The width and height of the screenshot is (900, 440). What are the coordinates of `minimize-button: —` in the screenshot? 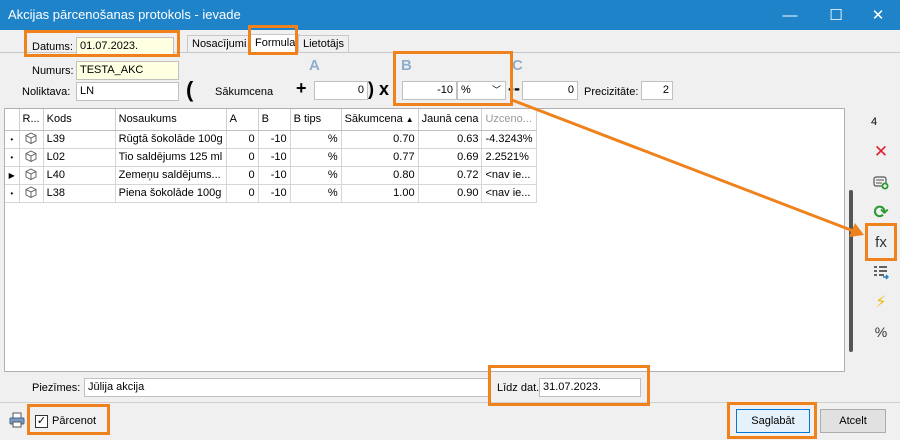 It's located at (790, 15).